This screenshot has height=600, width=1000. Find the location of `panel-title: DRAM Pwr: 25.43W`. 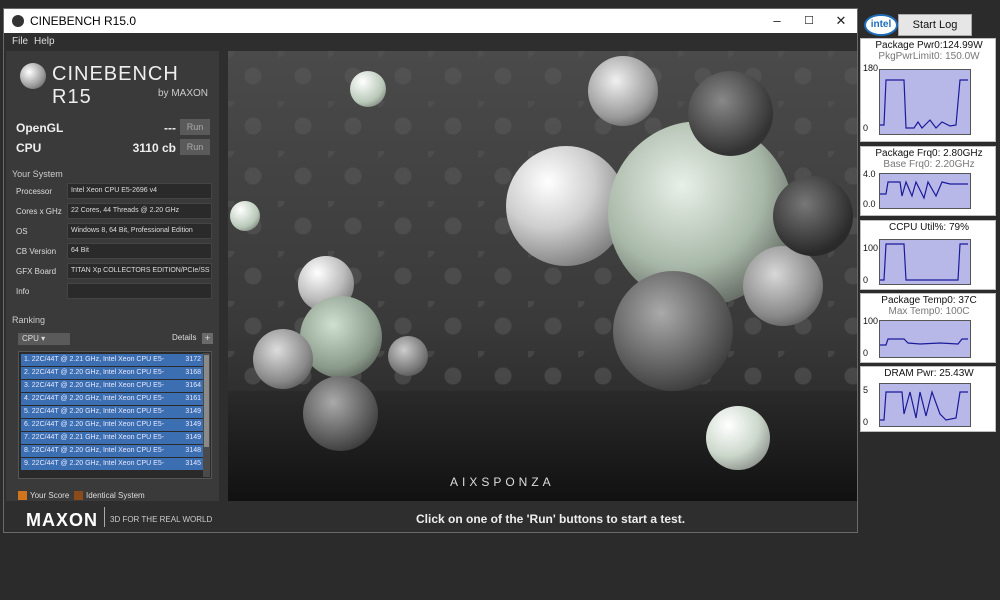

panel-title: DRAM Pwr: 25.43W is located at coordinates (929, 373).